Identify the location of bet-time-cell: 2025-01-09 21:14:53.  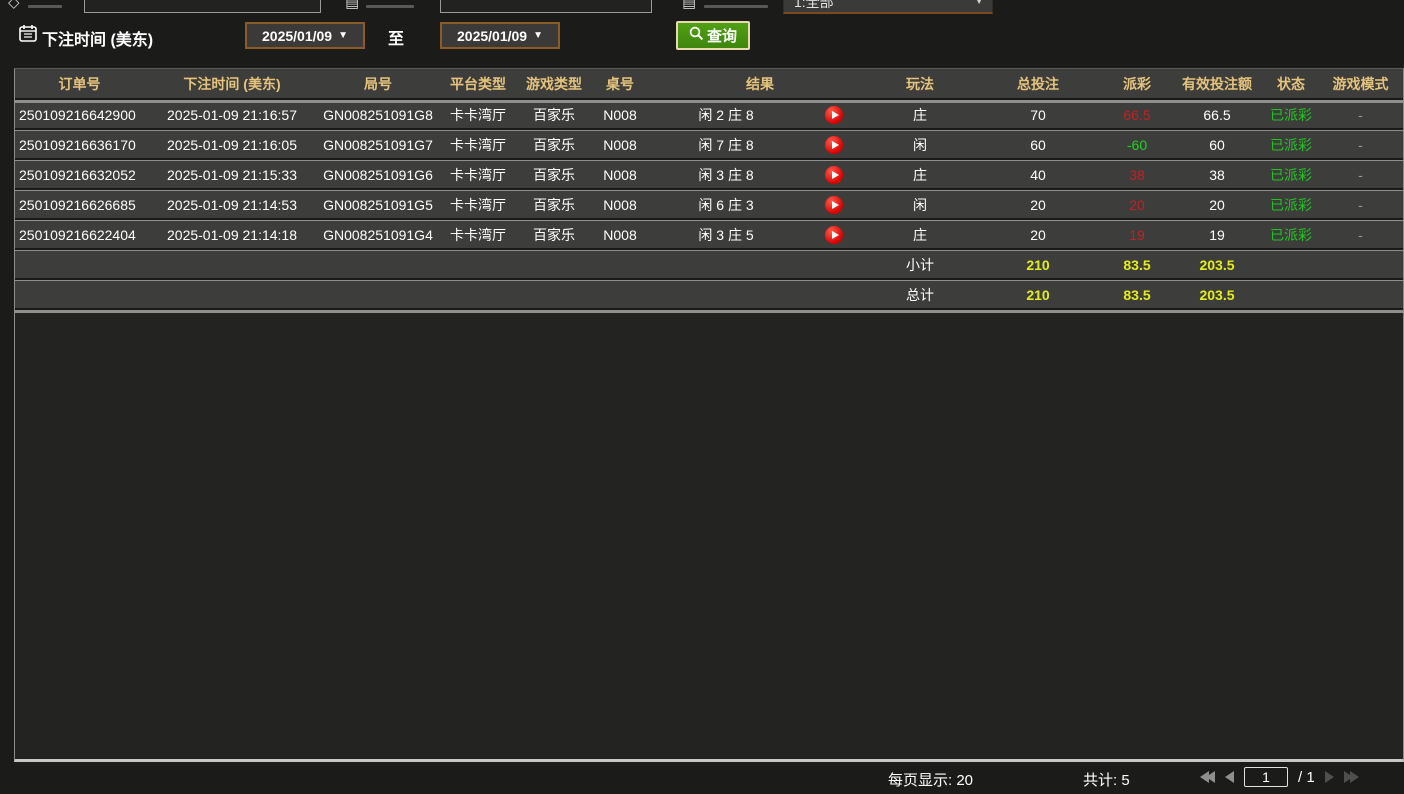
(232, 204).